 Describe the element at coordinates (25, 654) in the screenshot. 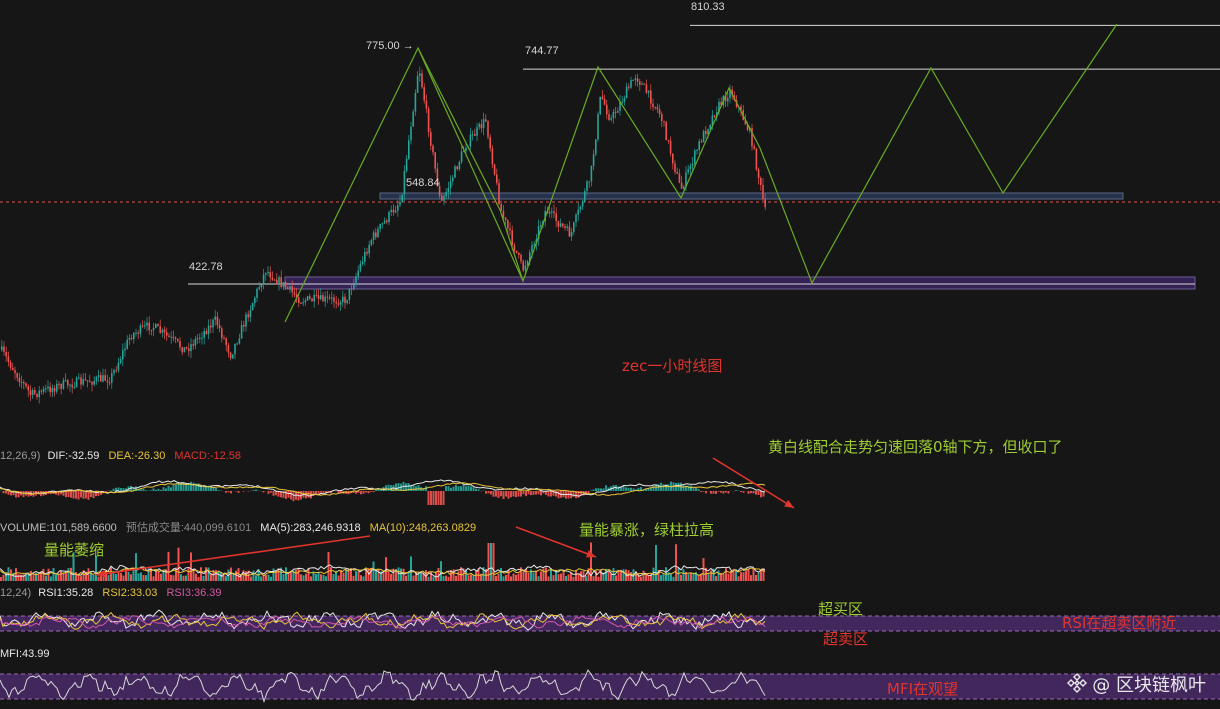

I see `mfi-value: MFI:43.99` at that location.